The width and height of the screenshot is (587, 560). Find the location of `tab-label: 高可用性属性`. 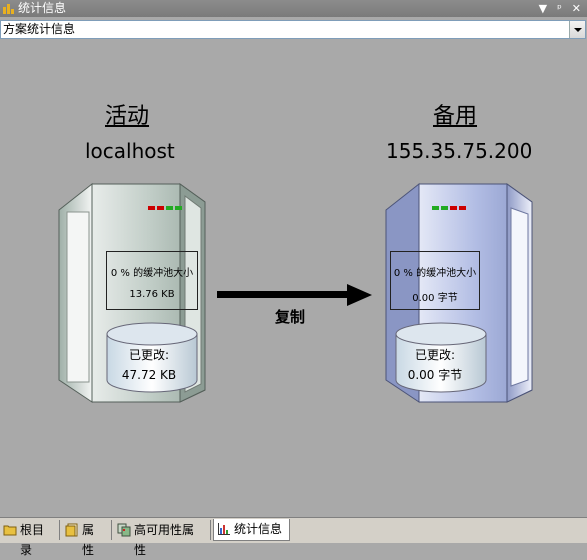

tab-label: 高可用性属性 is located at coordinates (164, 540).